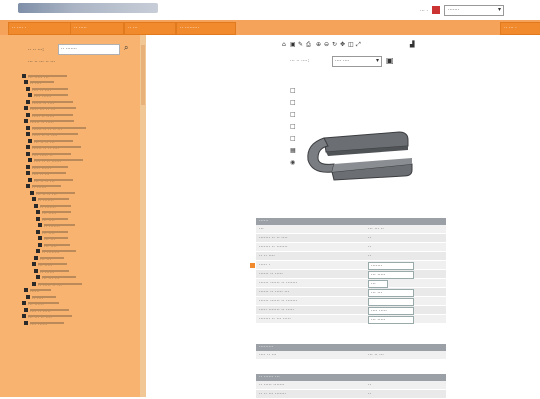  What do you see at coordinates (293, 151) in the screenshot?
I see `view-3d-icon: ▦` at bounding box center [293, 151].